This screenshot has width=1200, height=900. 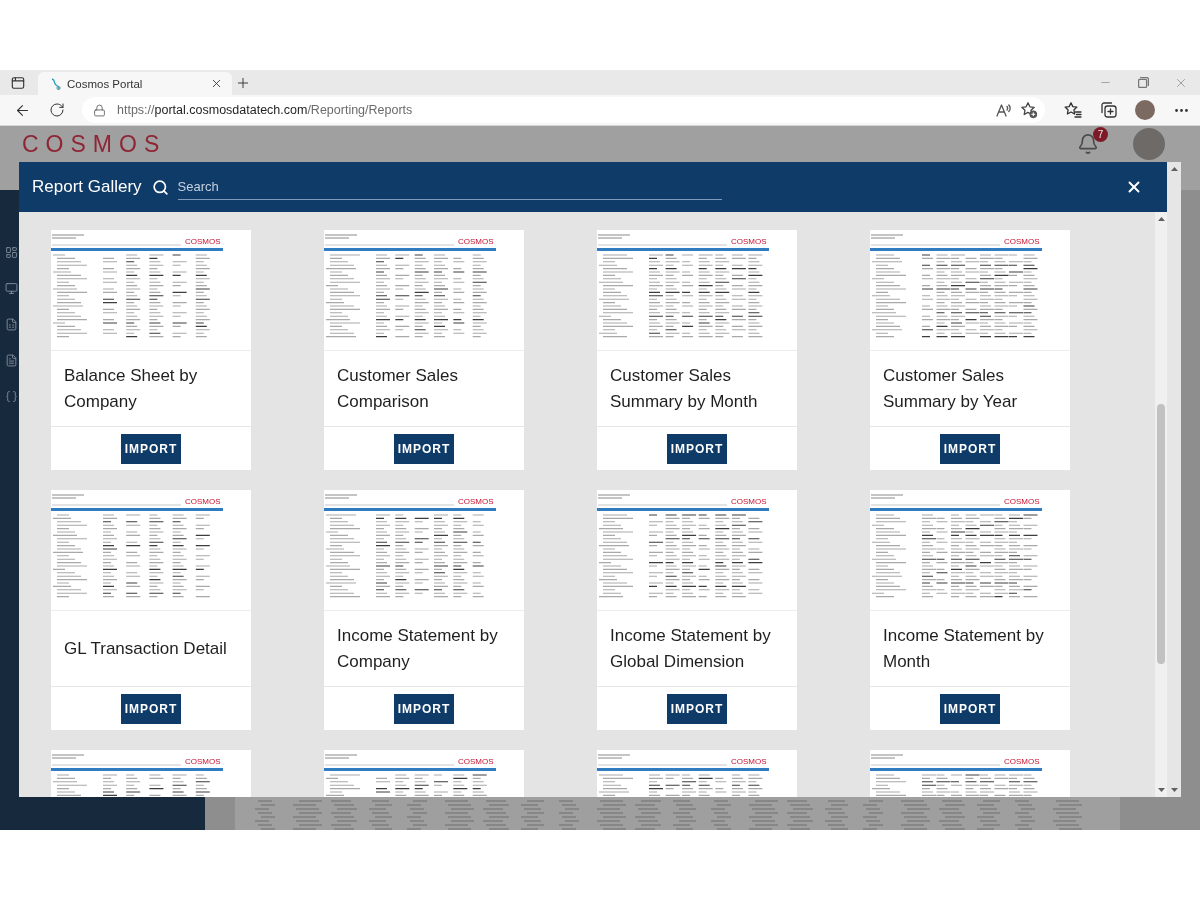 What do you see at coordinates (1100, 134) in the screenshot?
I see `notification-badge: 7` at bounding box center [1100, 134].